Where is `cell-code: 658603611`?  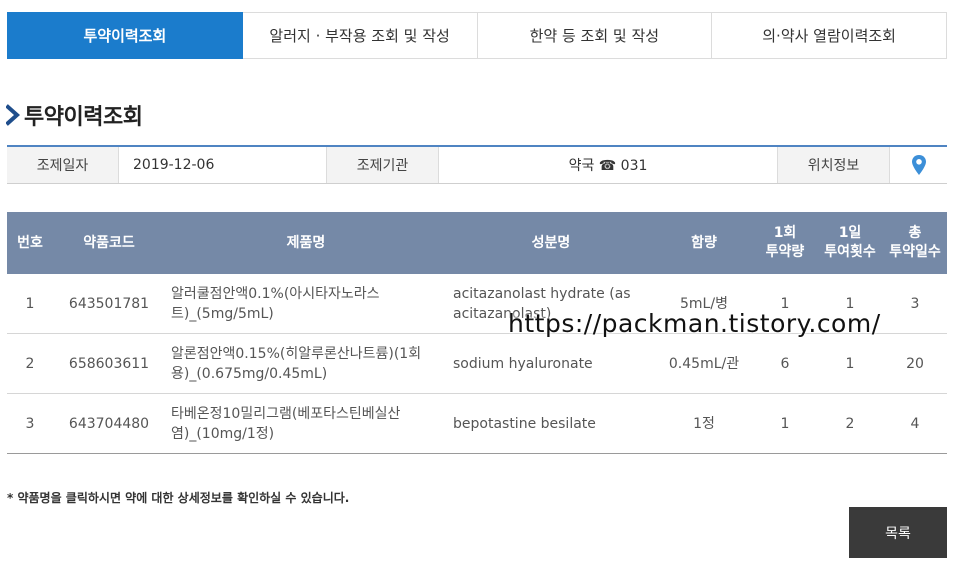
cell-code: 658603611 is located at coordinates (109, 363).